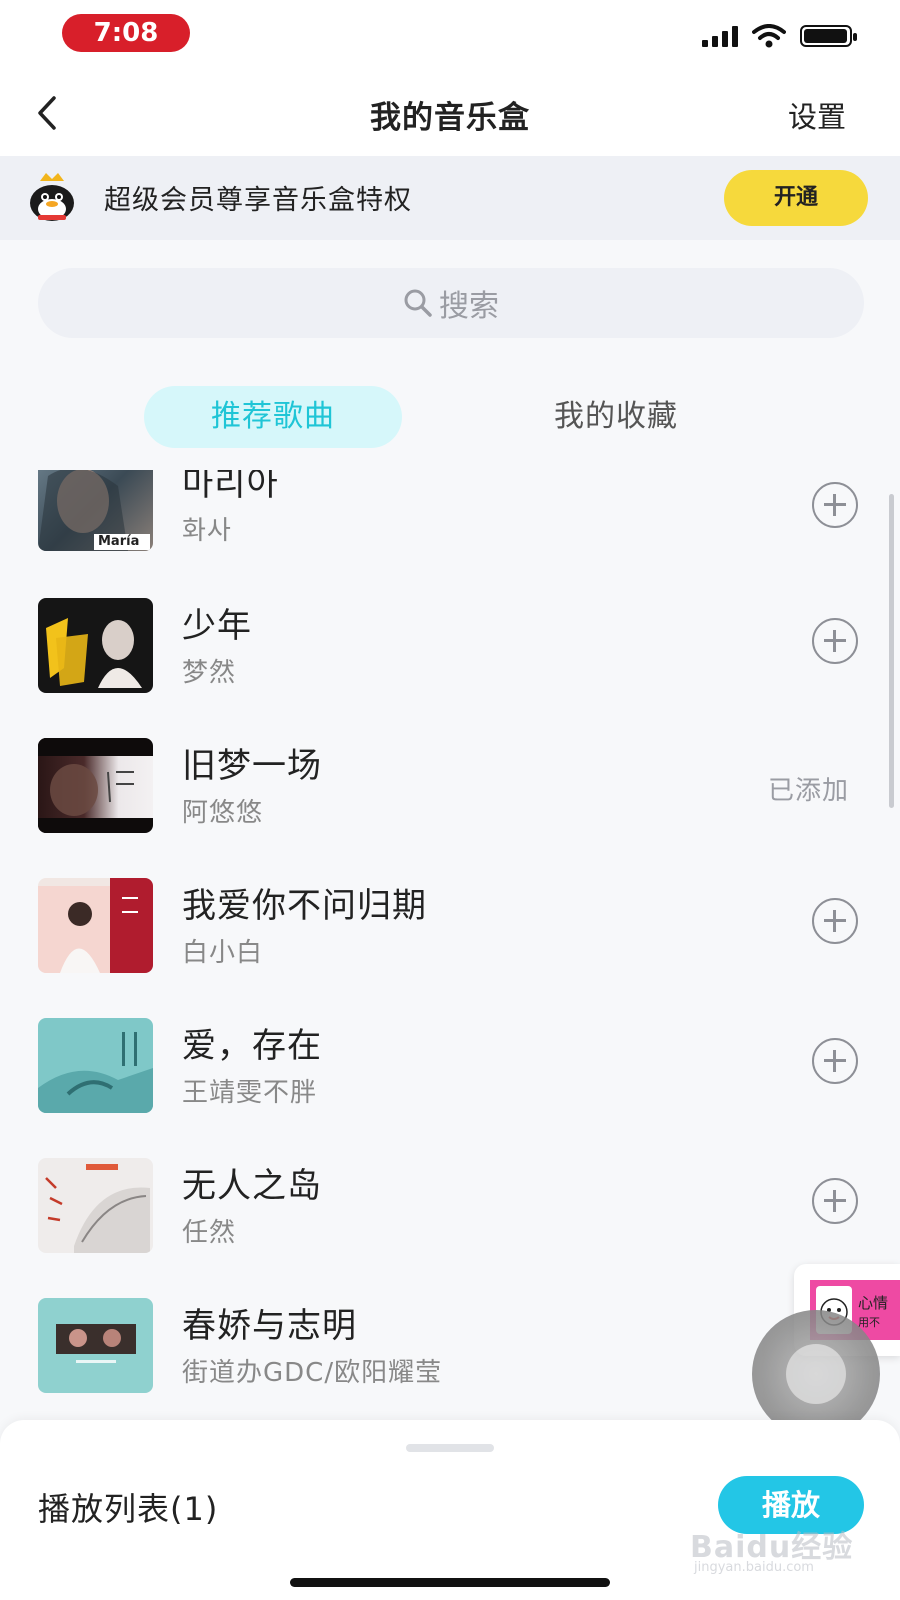 This screenshot has width=900, height=1600. I want to click on signal-icon, so click(720, 36).